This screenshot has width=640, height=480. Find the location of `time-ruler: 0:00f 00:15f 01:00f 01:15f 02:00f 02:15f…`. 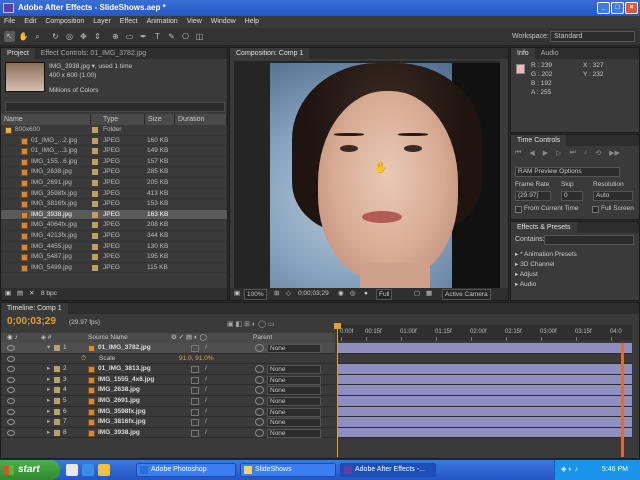

time-ruler: 0:00f 00:15f 01:00f 01:15f 02:00f 02:15f… is located at coordinates (485, 333).